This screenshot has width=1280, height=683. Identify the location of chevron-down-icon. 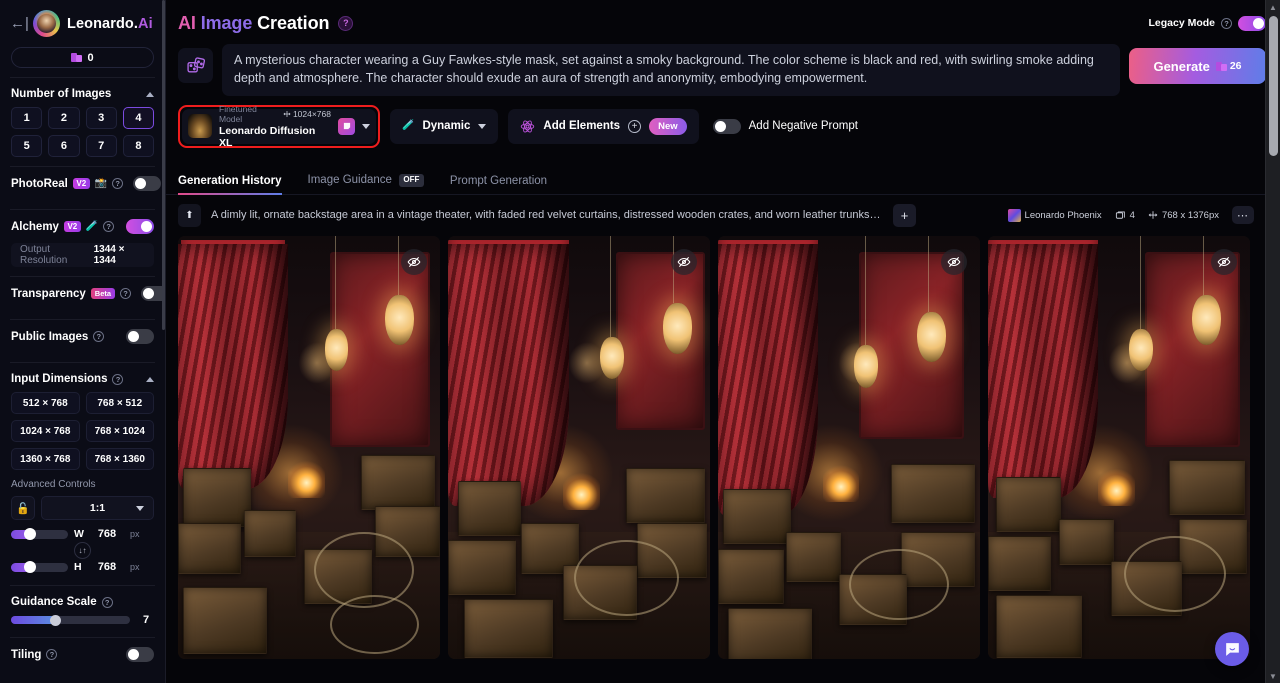
(366, 126).